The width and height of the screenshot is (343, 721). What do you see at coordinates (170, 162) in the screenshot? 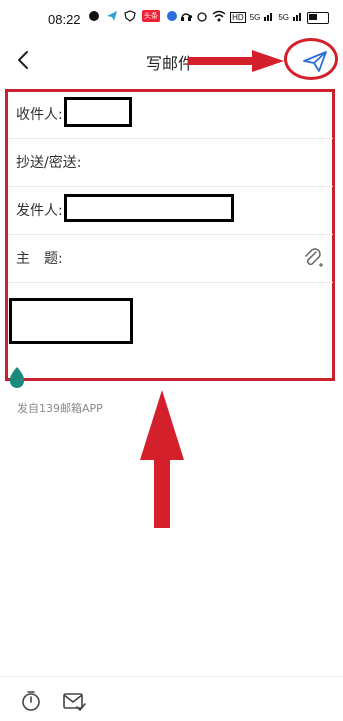
I see `cc-bcc-field-row: 抄送/密送:` at bounding box center [170, 162].